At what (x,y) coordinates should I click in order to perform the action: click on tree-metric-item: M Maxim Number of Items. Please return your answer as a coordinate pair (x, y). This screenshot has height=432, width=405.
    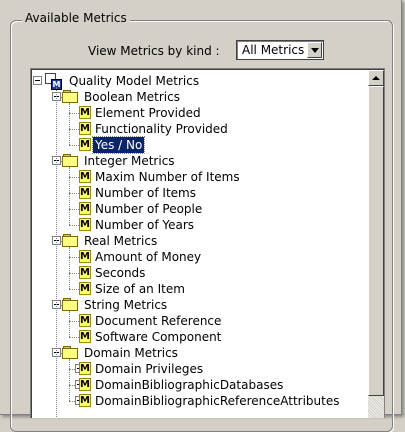
    Looking at the image, I should click on (196, 177).